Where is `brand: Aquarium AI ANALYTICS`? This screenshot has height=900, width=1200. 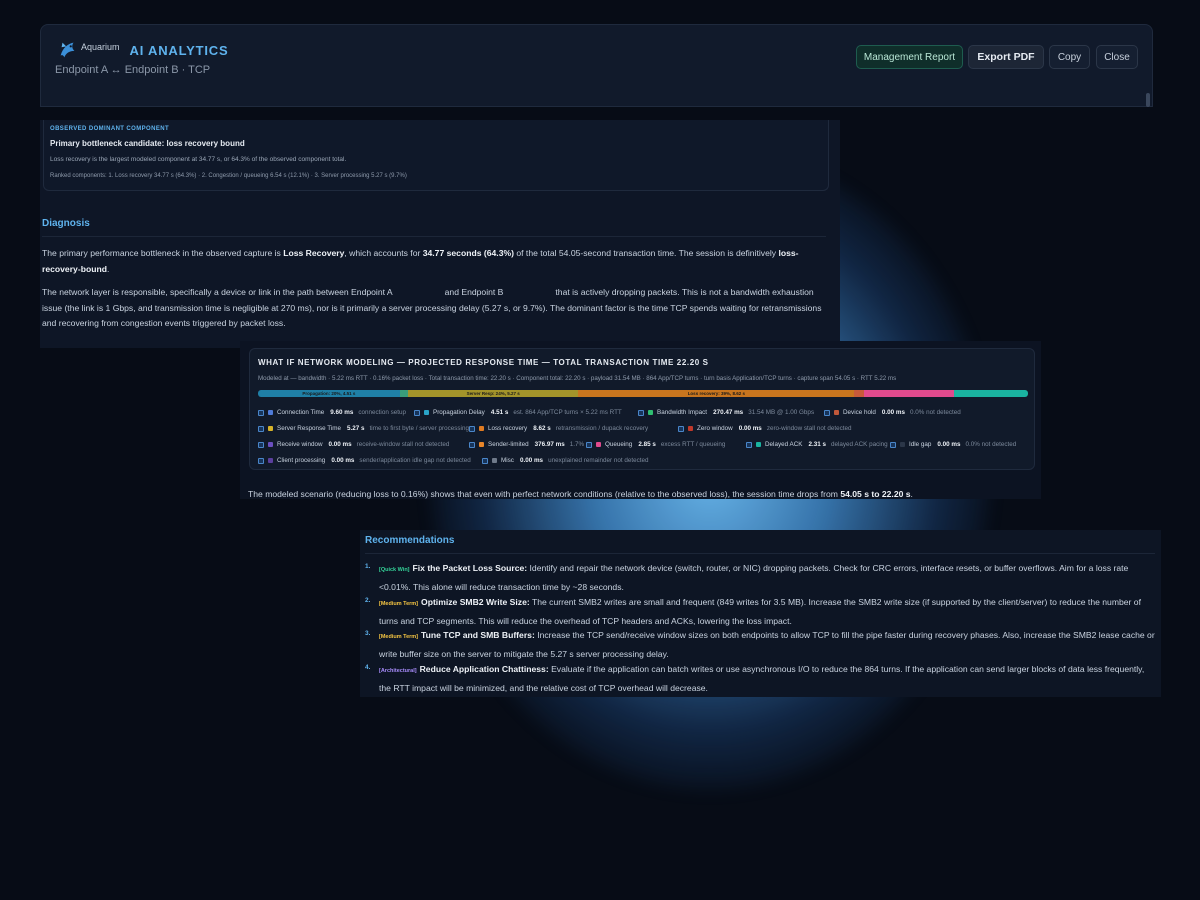 brand: Aquarium AI ANALYTICS is located at coordinates (142, 50).